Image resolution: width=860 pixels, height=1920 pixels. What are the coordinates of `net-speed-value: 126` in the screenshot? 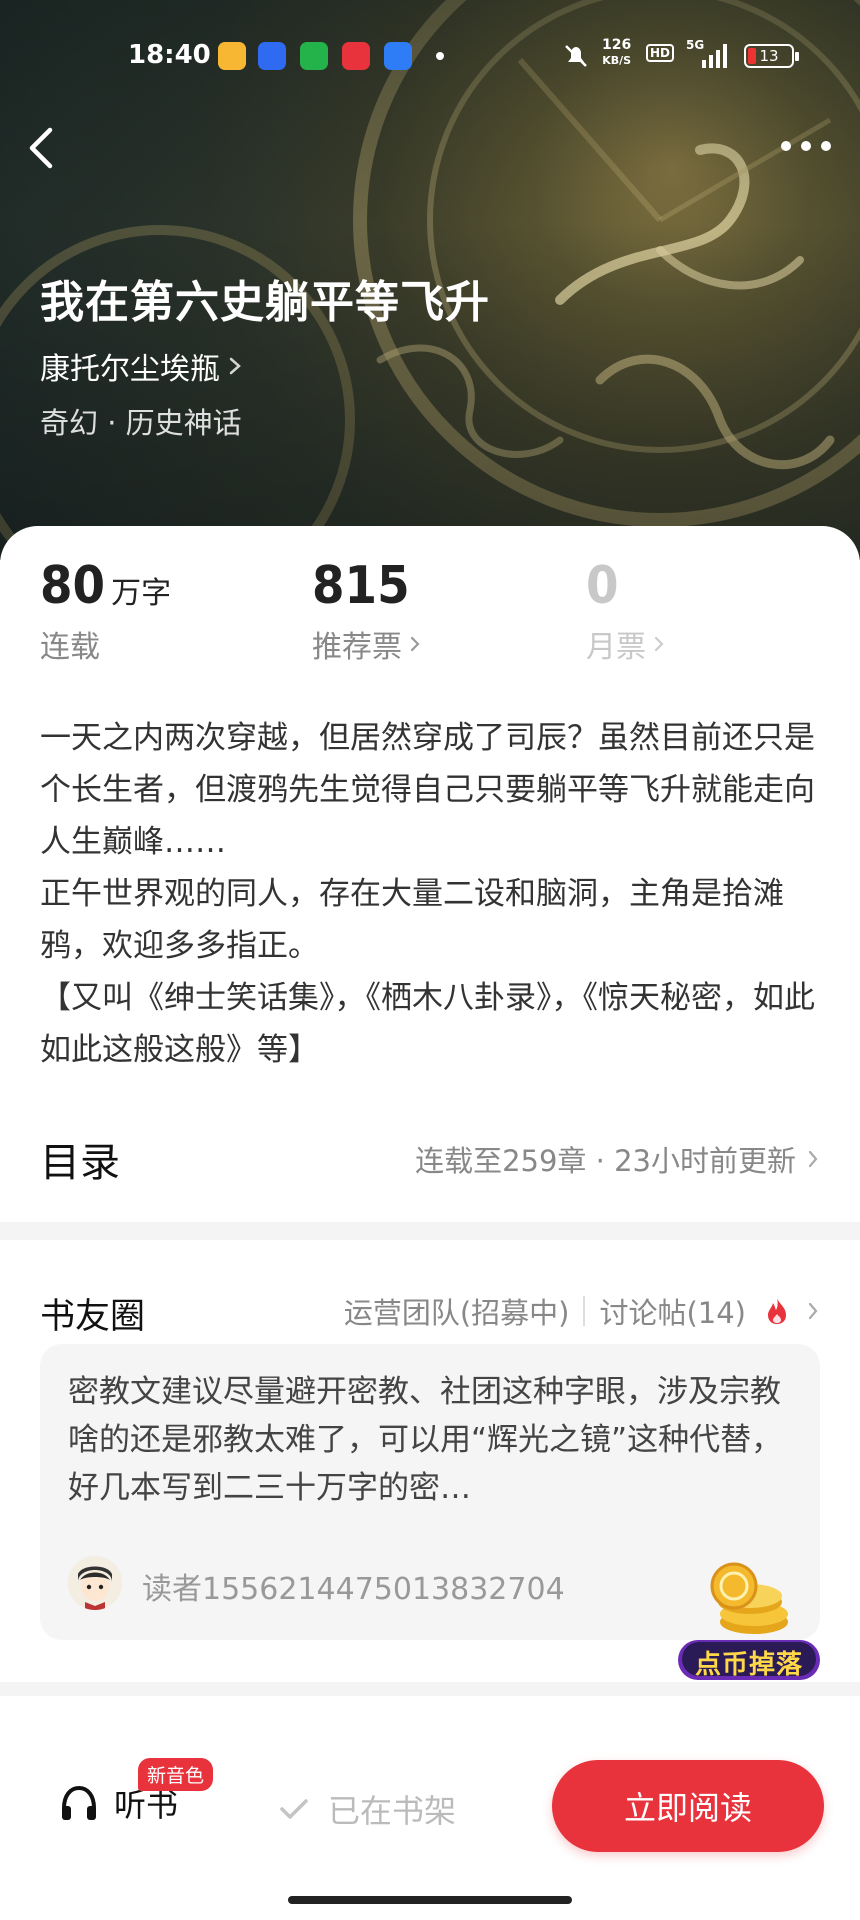 It's located at (617, 45).